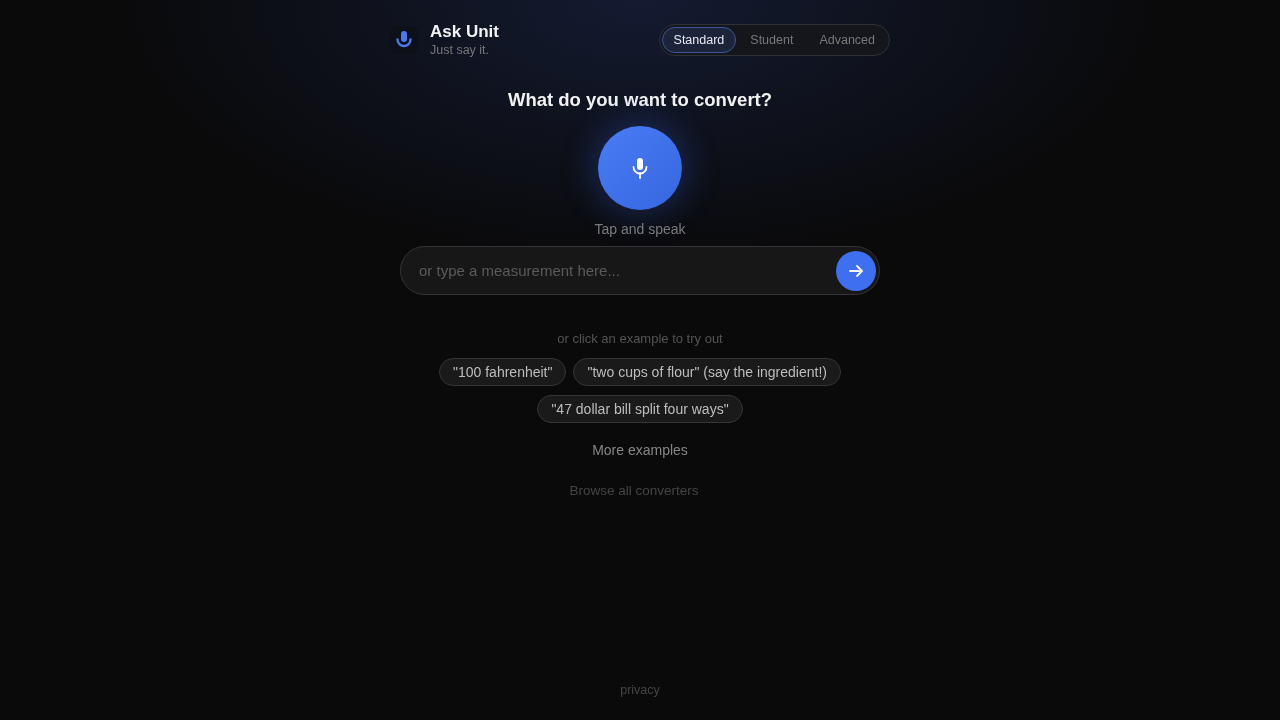 Image resolution: width=1280 pixels, height=720 pixels. Describe the element at coordinates (404, 40) in the screenshot. I see `microphone-logo-icon` at that location.